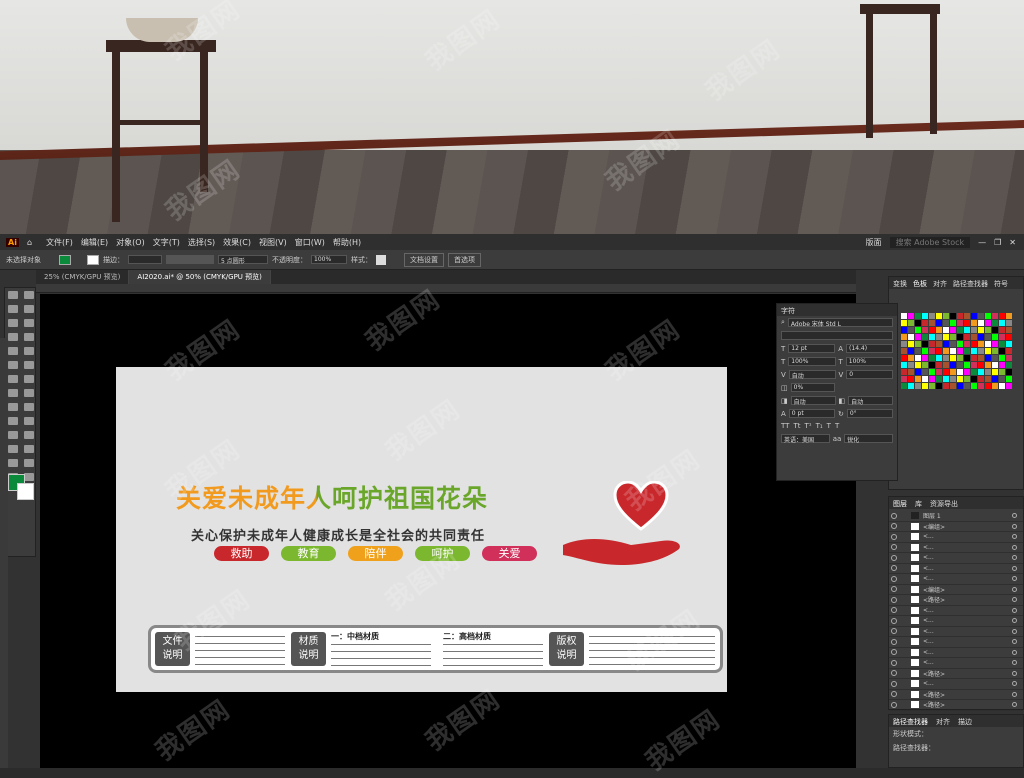 The width and height of the screenshot is (1024, 778). What do you see at coordinates (29, 295) in the screenshot?
I see `direct-selection-tool-icon` at bounding box center [29, 295].